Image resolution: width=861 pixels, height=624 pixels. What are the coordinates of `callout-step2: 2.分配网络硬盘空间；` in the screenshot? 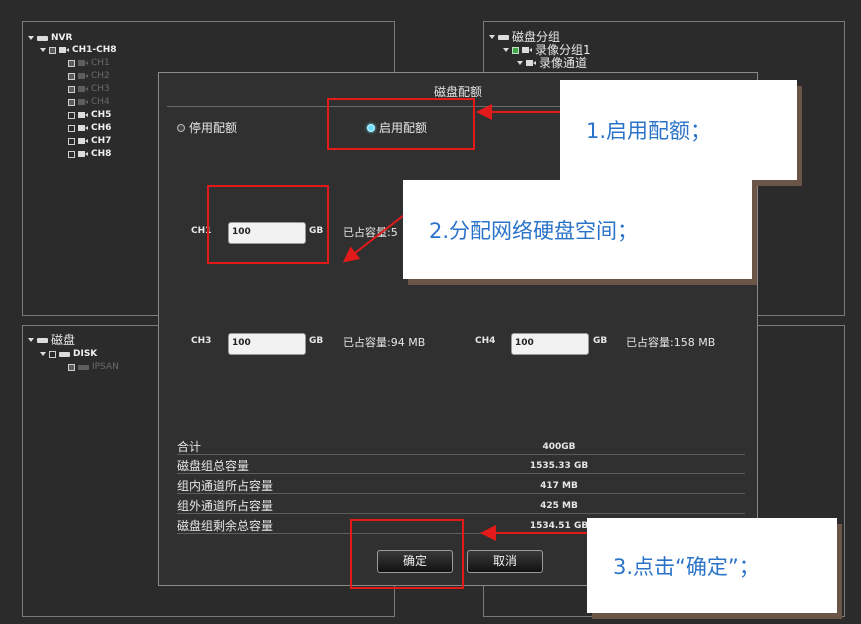 It's located at (577, 229).